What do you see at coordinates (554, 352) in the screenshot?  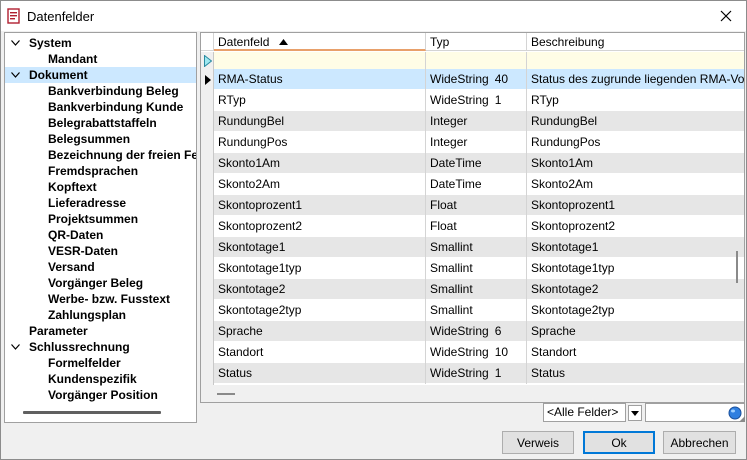 I see `cell-beschreibung: Standort` at bounding box center [554, 352].